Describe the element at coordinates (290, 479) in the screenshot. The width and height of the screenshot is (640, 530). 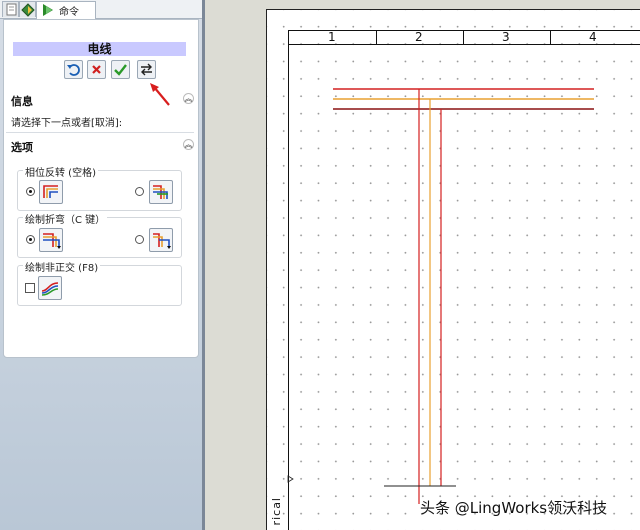
I see `sheet-marker` at that location.